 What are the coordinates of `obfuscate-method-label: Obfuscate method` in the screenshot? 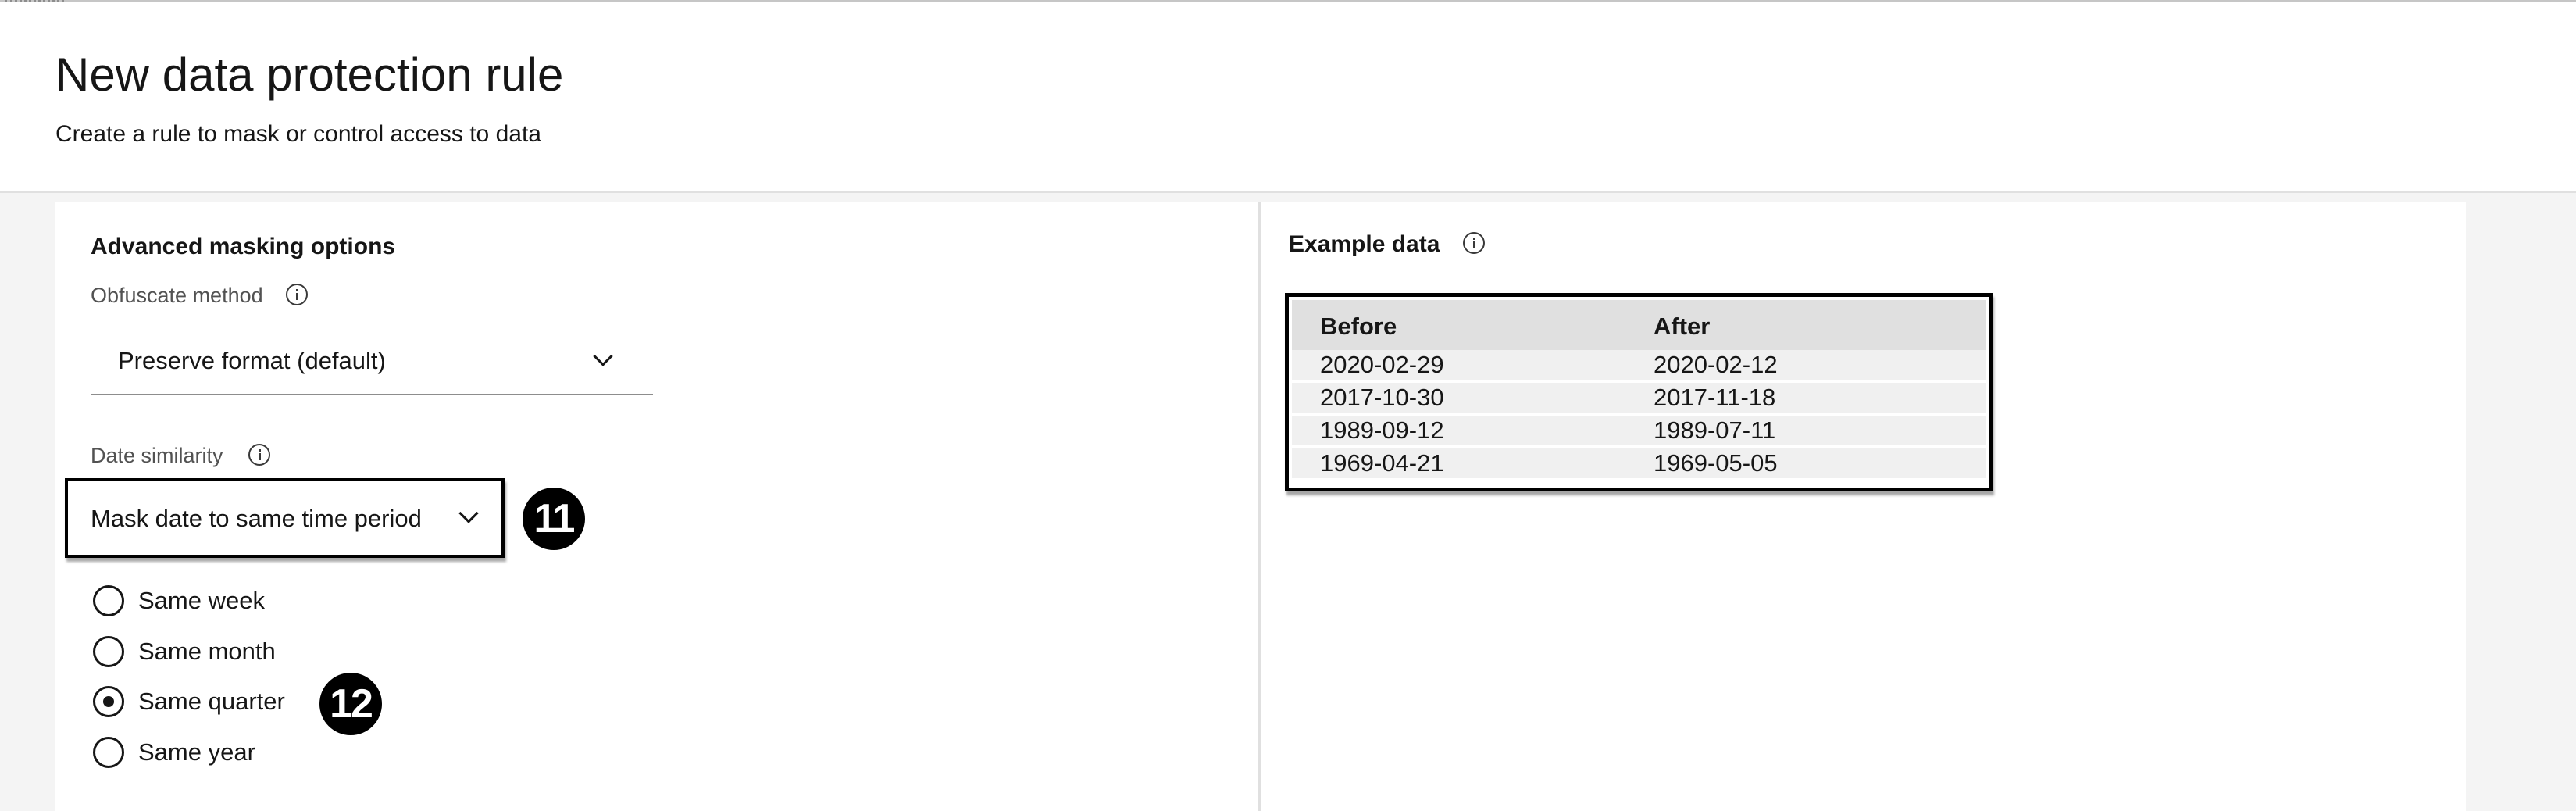 It's located at (177, 295).